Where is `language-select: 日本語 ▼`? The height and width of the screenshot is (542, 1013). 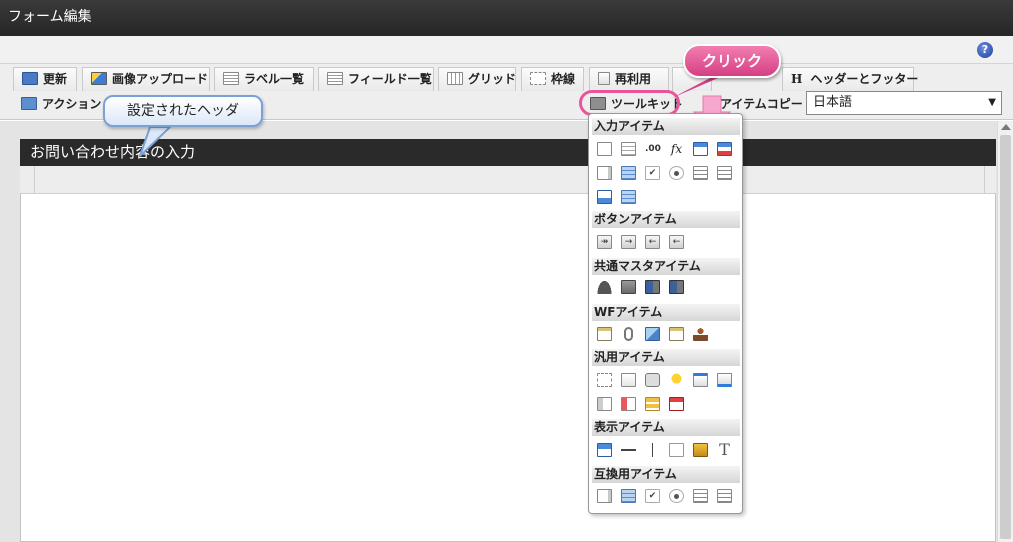
language-select: 日本語 ▼ is located at coordinates (904, 103).